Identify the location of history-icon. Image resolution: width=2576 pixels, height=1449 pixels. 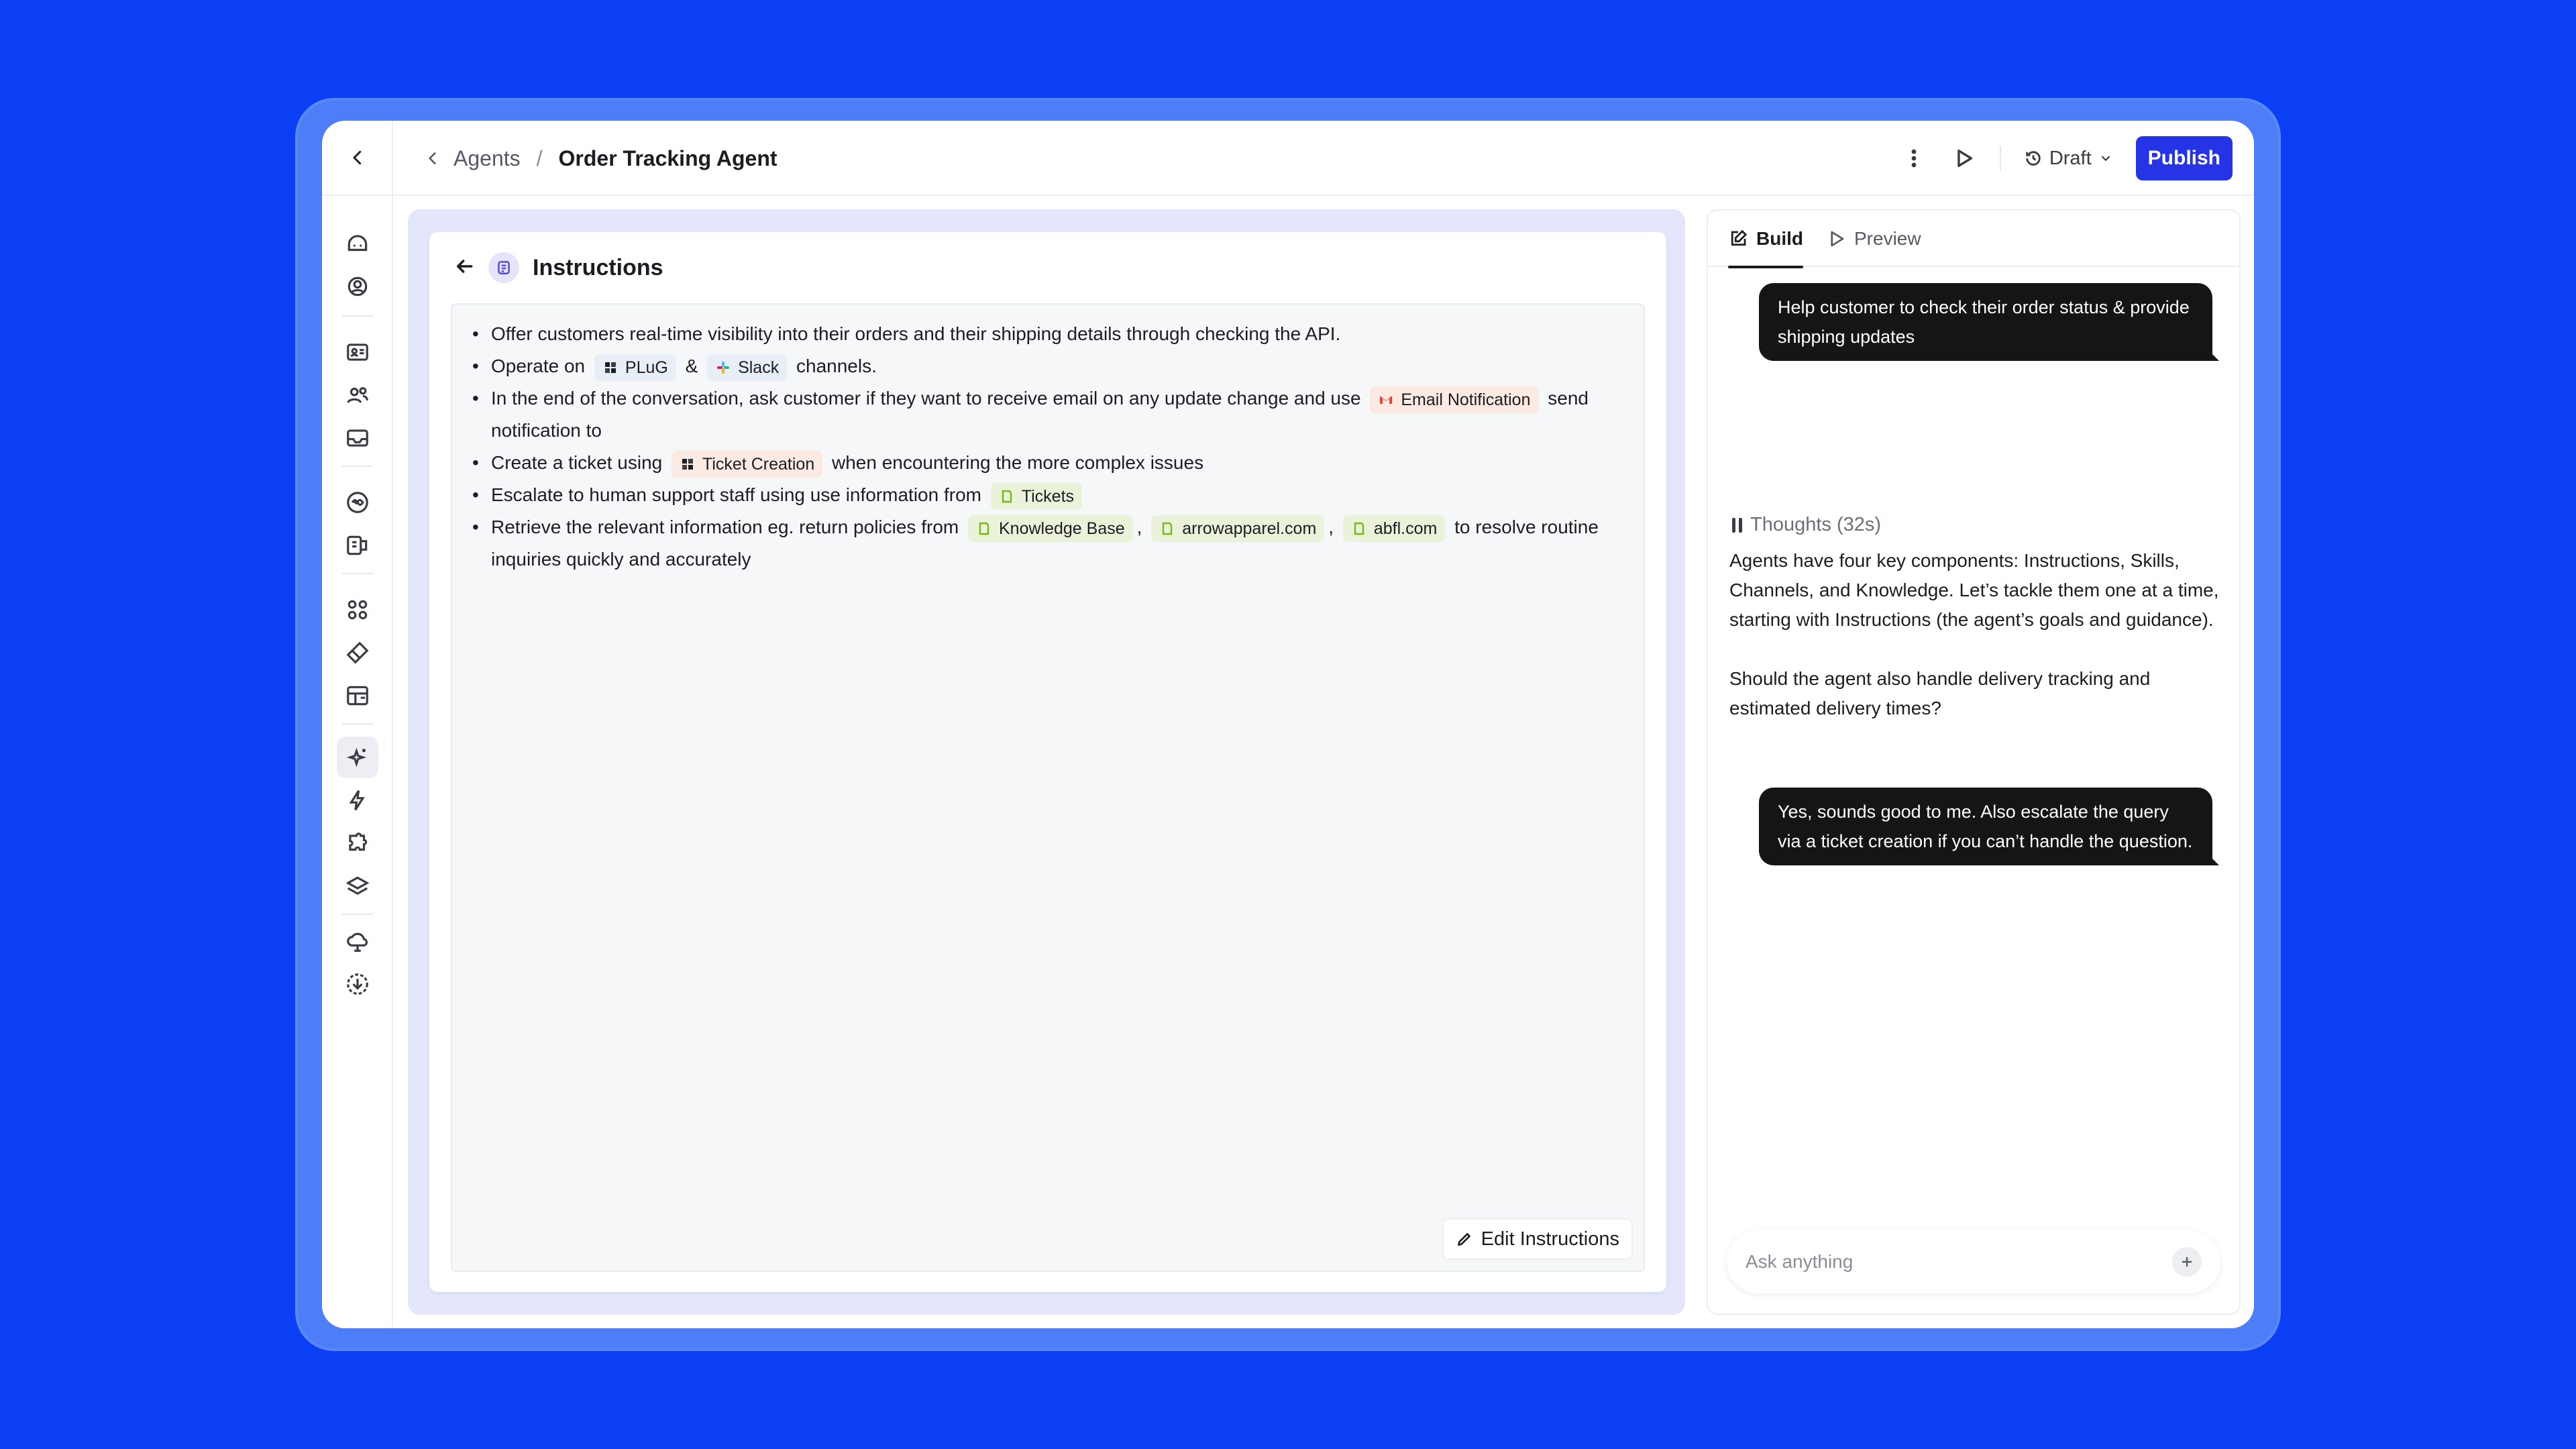
(2033, 158).